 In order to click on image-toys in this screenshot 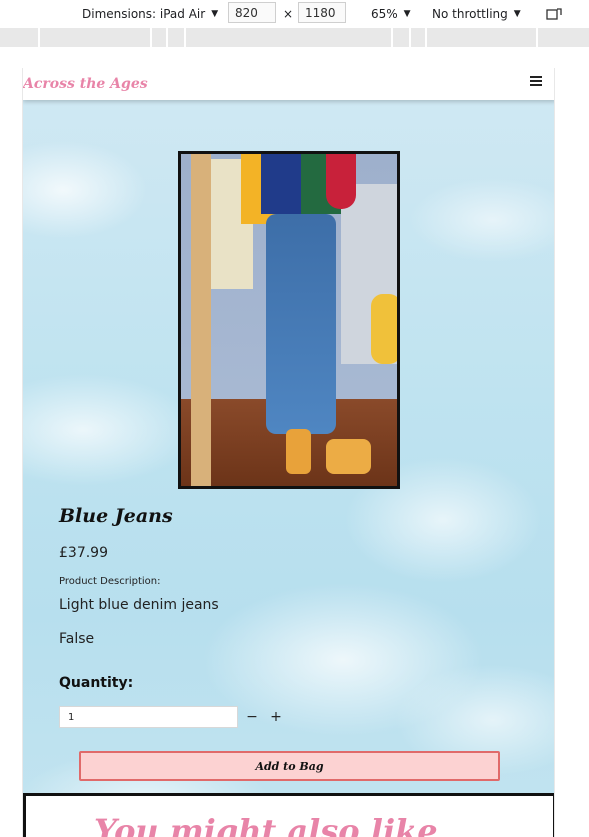, I will do `click(384, 329)`.